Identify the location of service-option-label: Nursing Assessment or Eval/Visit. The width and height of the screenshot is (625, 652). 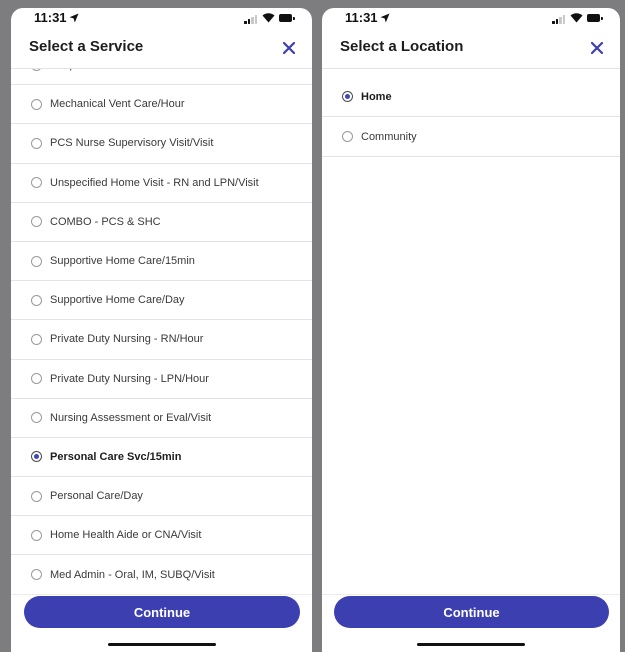
(131, 417).